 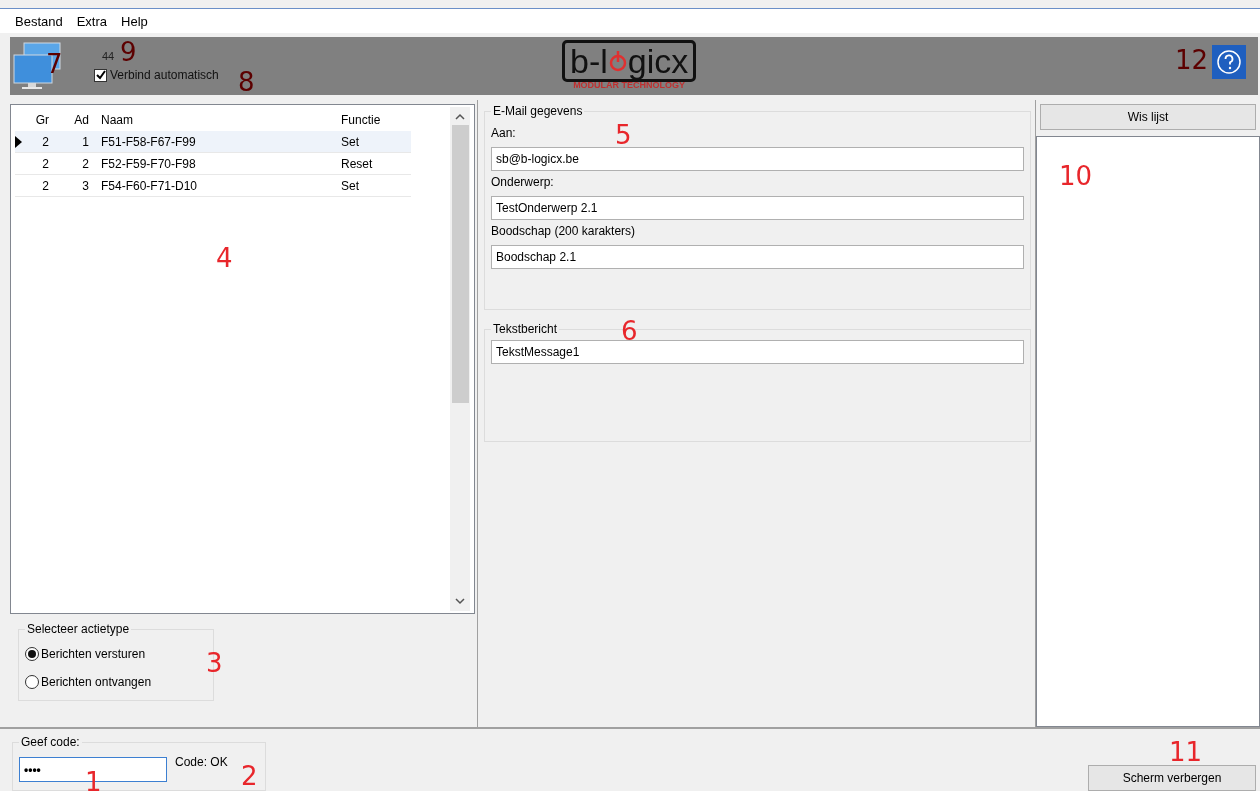 I want to click on table-cell-text: 3, so click(x=85, y=185).